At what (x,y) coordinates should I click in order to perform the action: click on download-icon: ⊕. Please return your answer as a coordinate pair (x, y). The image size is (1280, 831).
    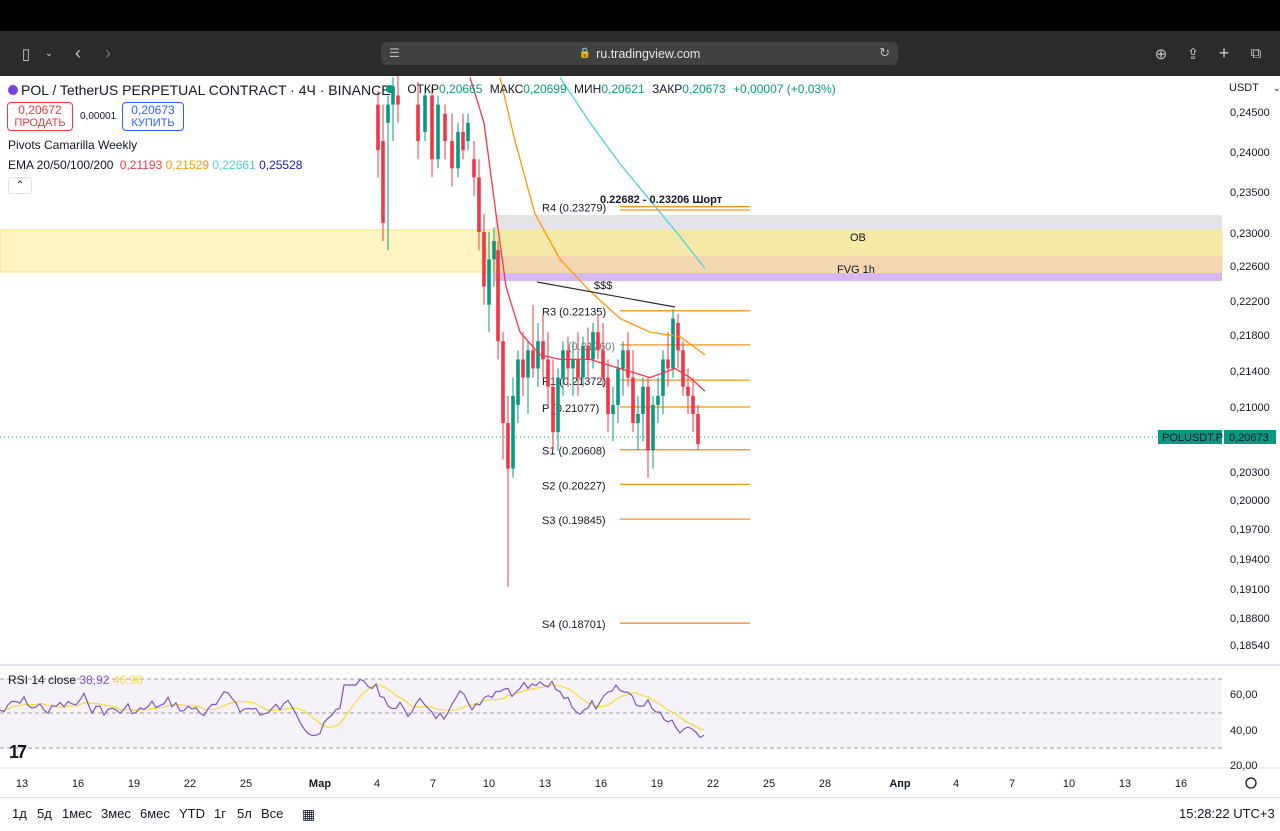
    Looking at the image, I should click on (1161, 53).